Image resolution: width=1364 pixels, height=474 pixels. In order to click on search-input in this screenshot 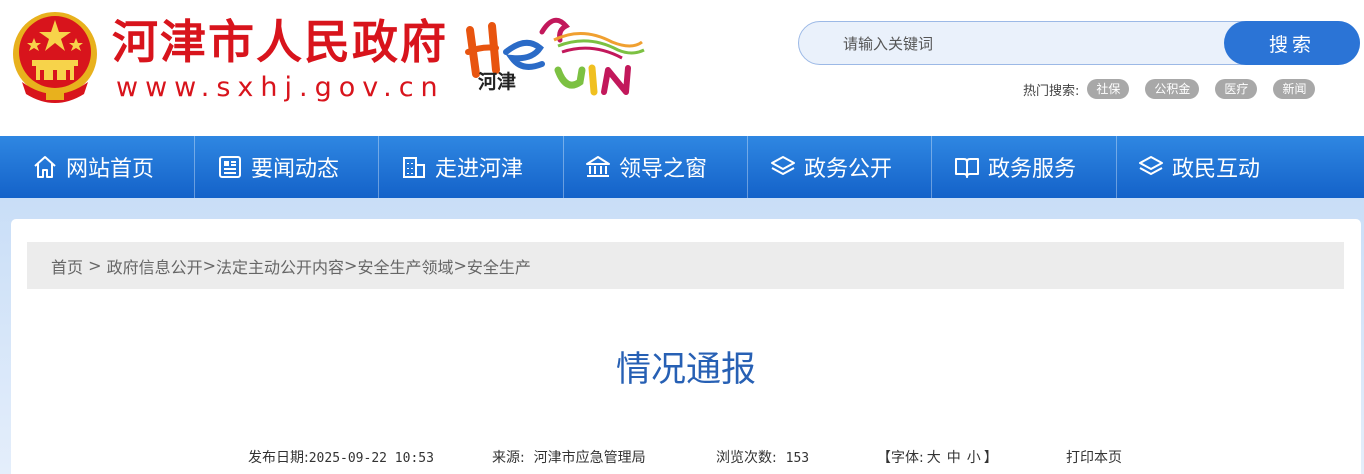, I will do `click(1033, 44)`.